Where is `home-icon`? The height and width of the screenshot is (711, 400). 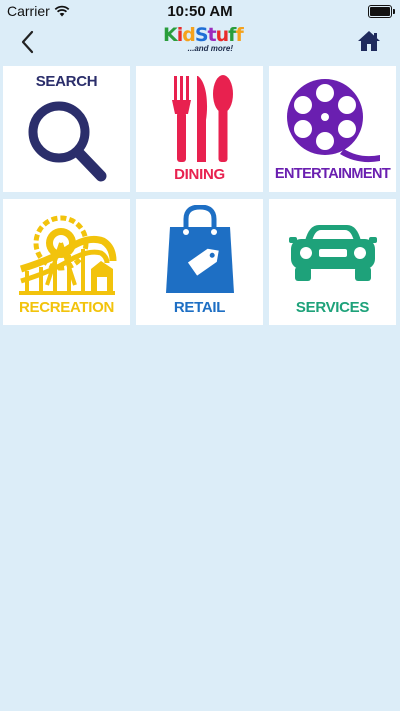 home-icon is located at coordinates (369, 41).